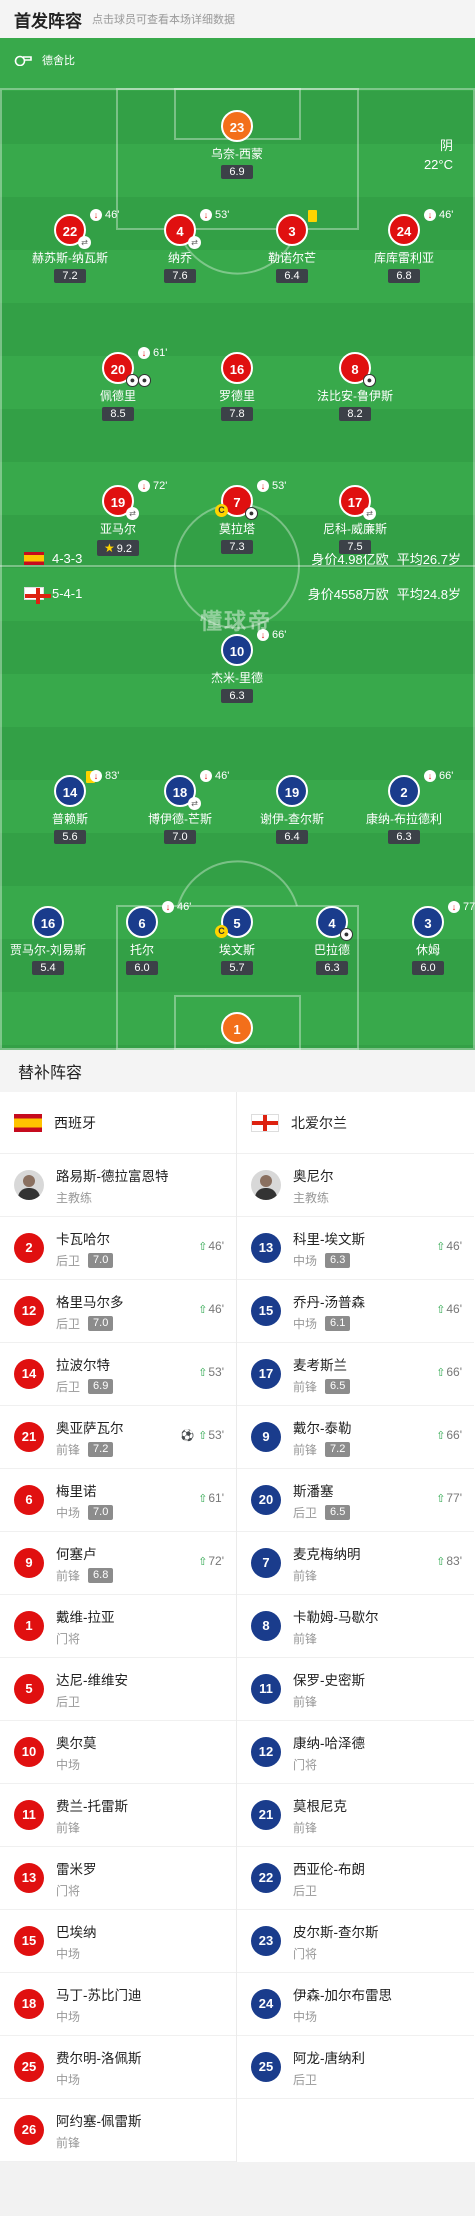 The height and width of the screenshot is (2216, 475). What do you see at coordinates (29, 1374) in the screenshot?
I see `sub-player-number: 14` at bounding box center [29, 1374].